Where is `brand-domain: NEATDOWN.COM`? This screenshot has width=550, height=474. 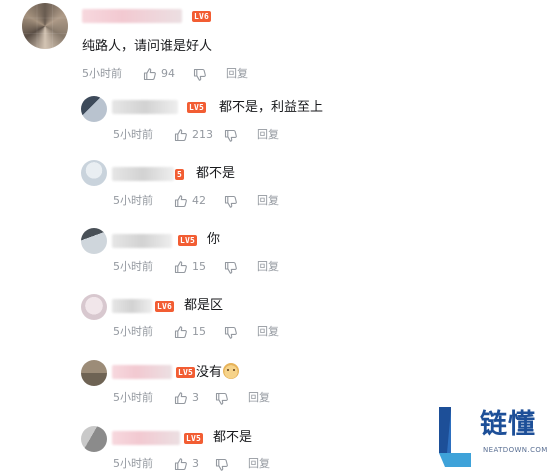
brand-domain: NEATDOWN.COM is located at coordinates (515, 450).